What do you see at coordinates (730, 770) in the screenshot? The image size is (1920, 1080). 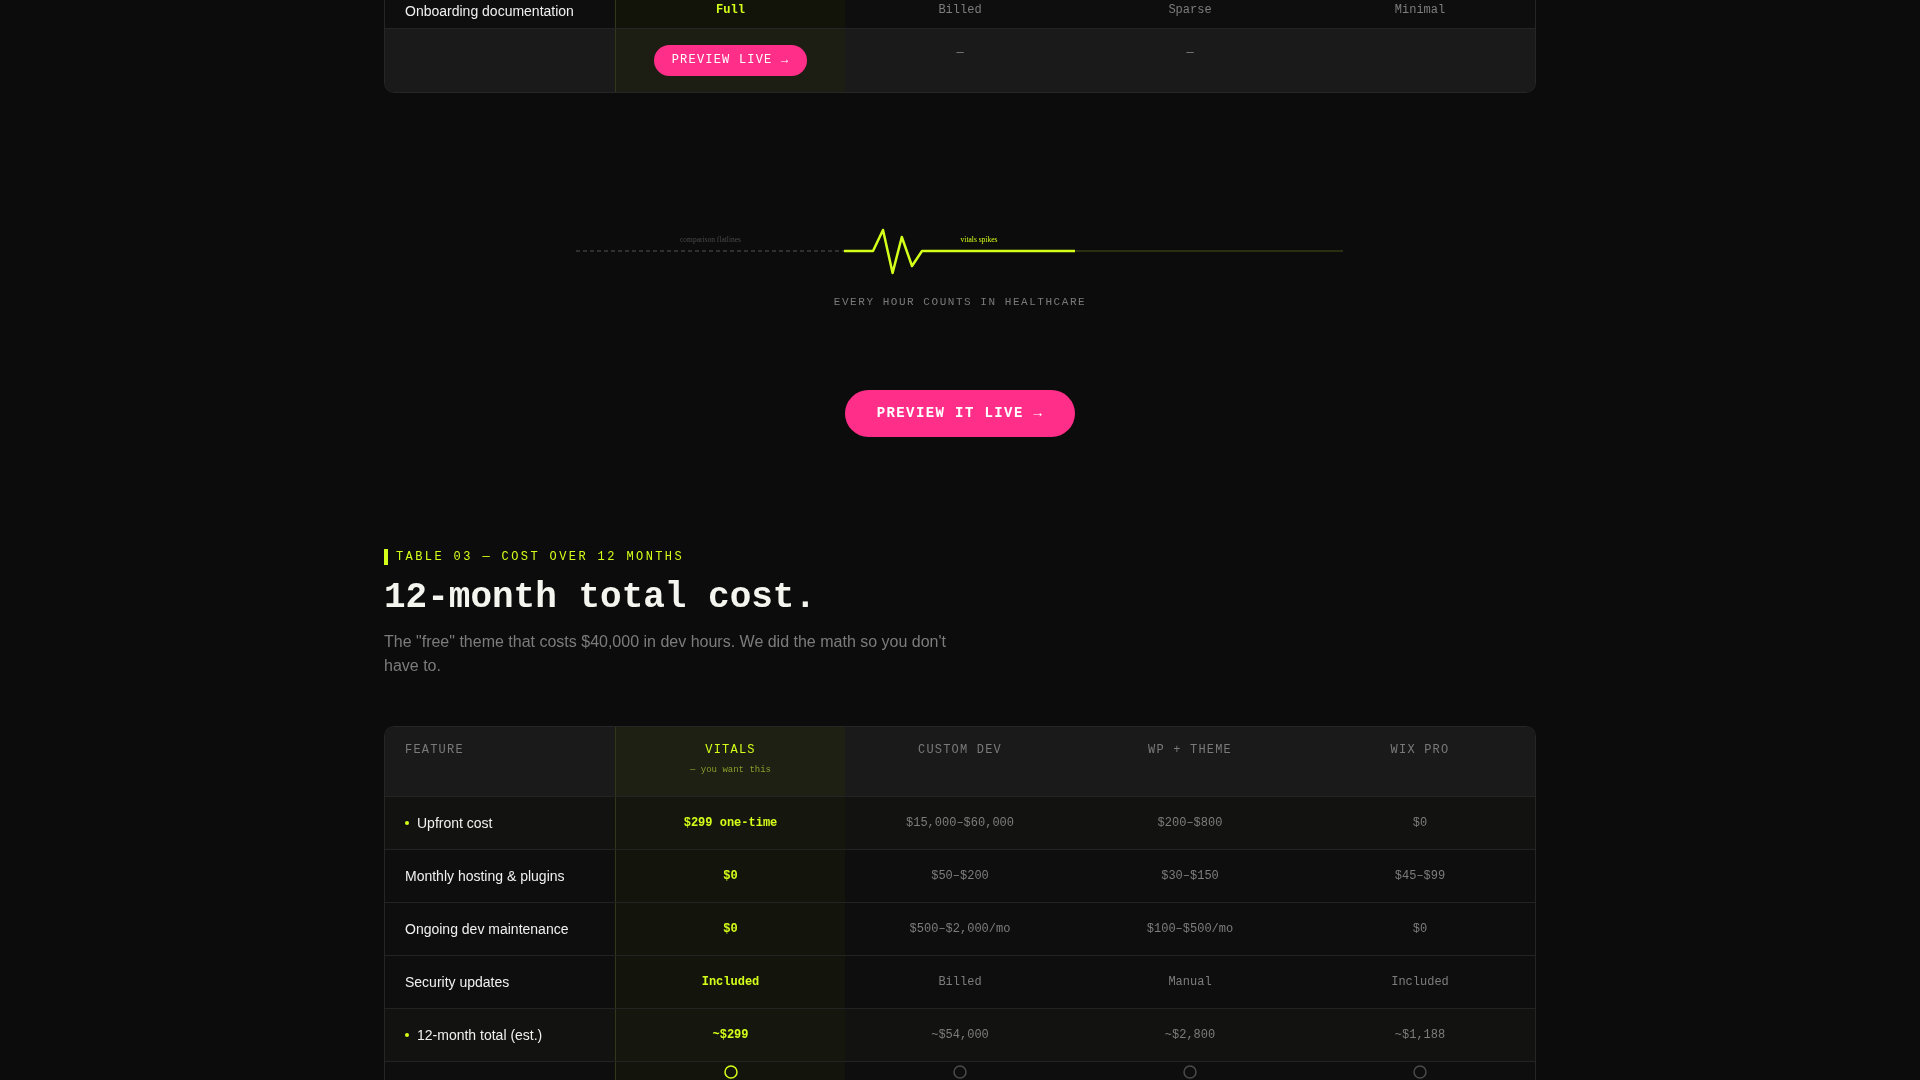 I see `column-note: — you want this` at bounding box center [730, 770].